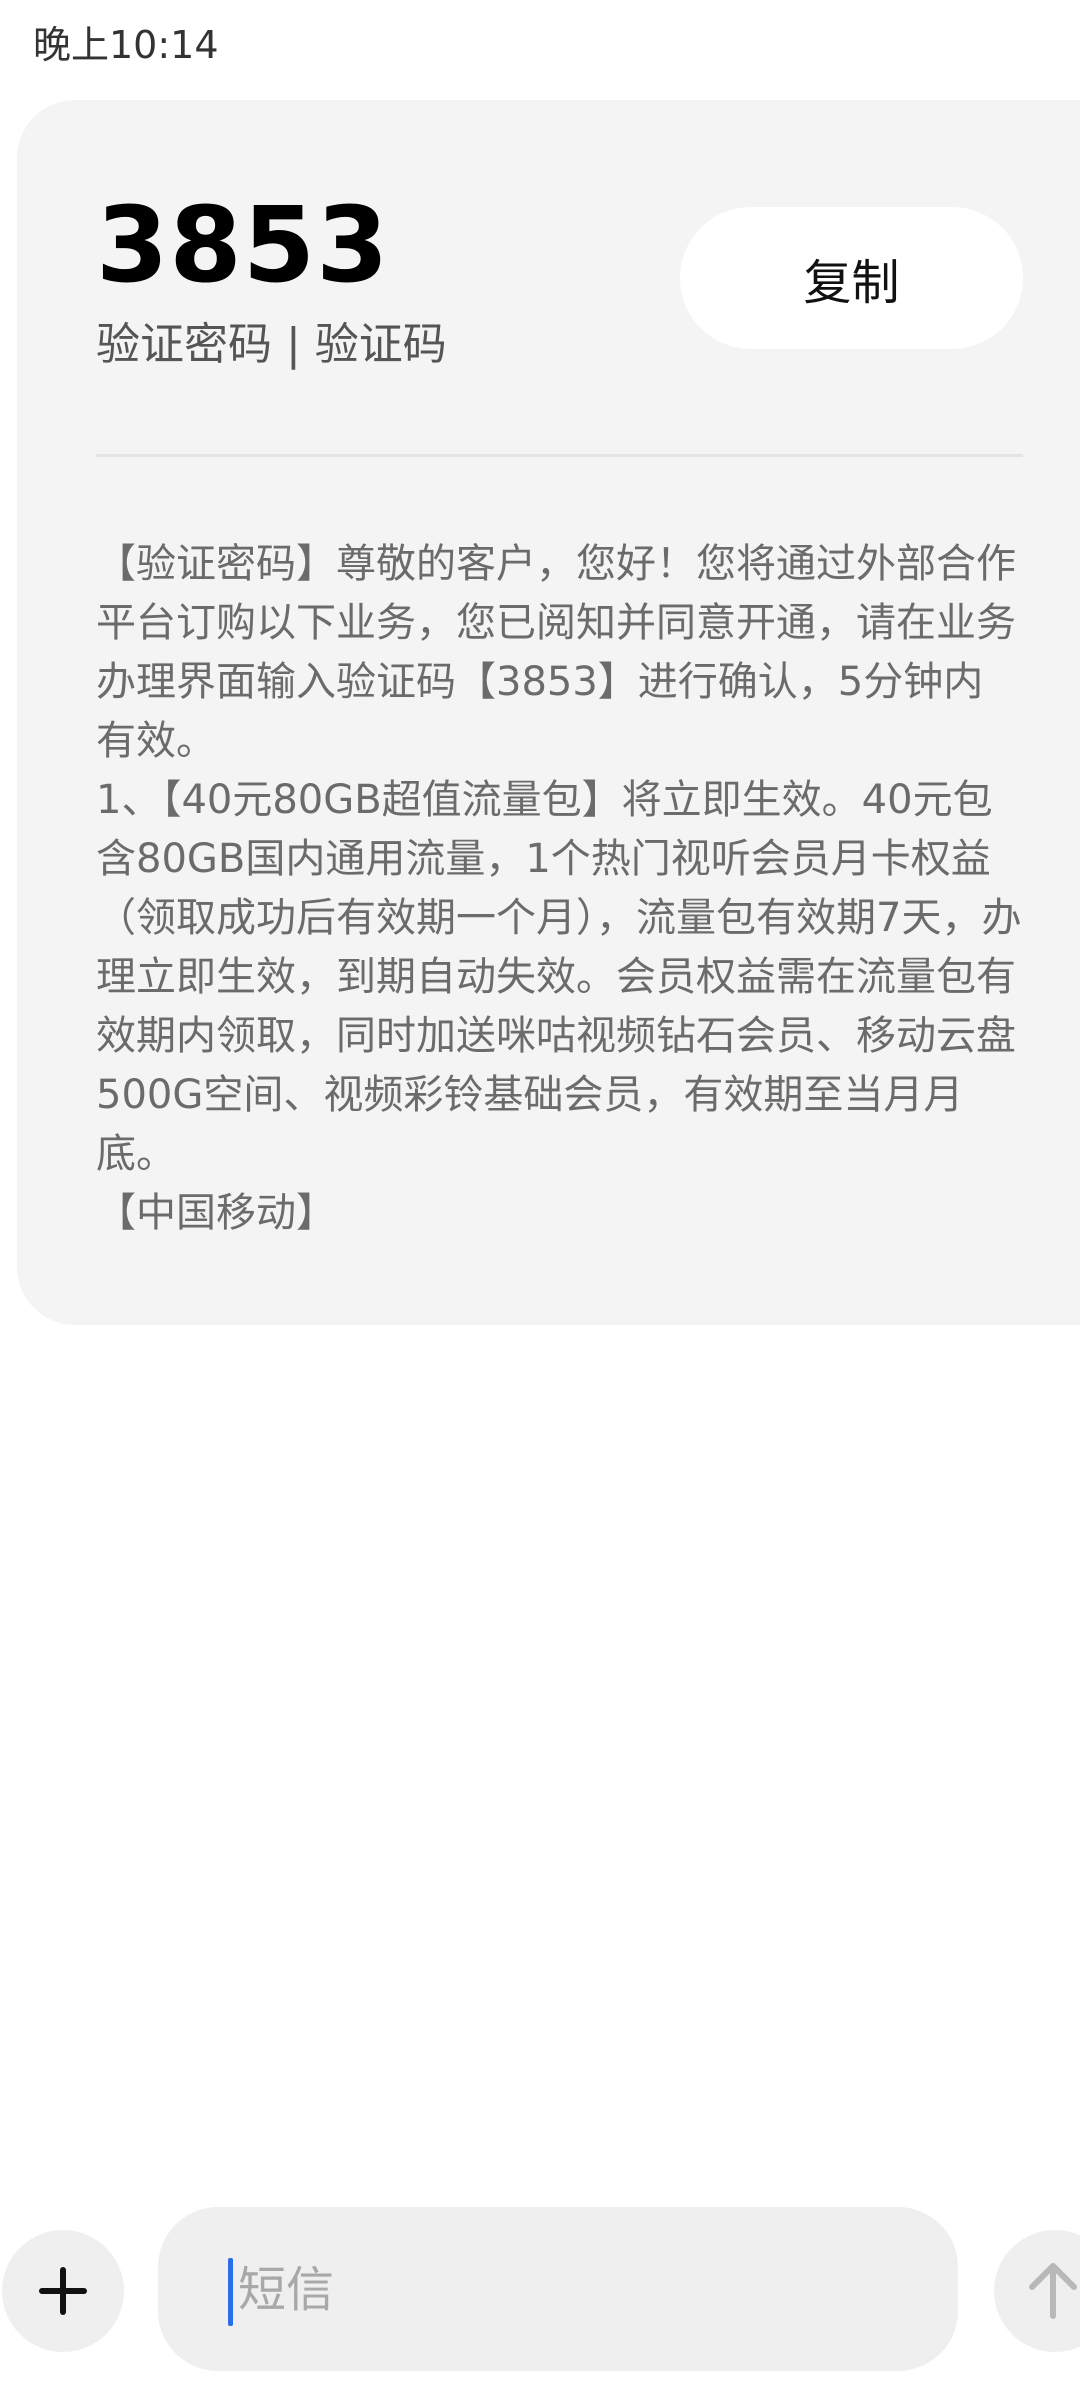 Image resolution: width=1080 pixels, height=2400 pixels. What do you see at coordinates (851, 278) in the screenshot?
I see `copy-button: 复制` at bounding box center [851, 278].